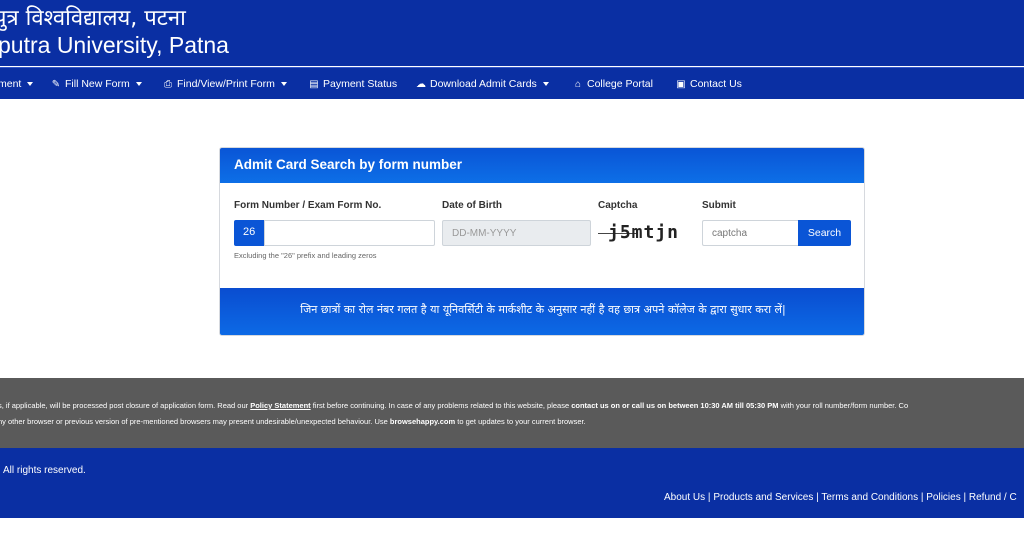 Image resolution: width=1024 pixels, height=536 pixels. What do you see at coordinates (869, 497) in the screenshot?
I see `footer-link-terms: Terms and Conditions` at bounding box center [869, 497].